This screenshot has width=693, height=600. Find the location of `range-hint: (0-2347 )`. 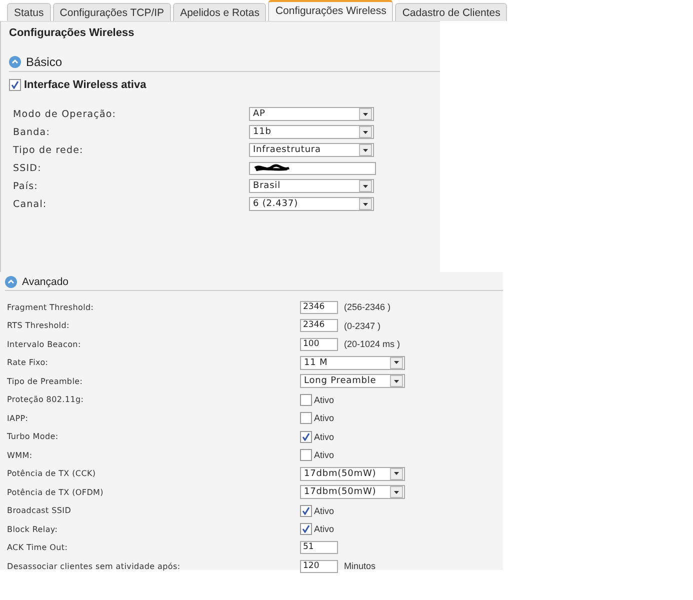

range-hint: (0-2347 ) is located at coordinates (362, 325).